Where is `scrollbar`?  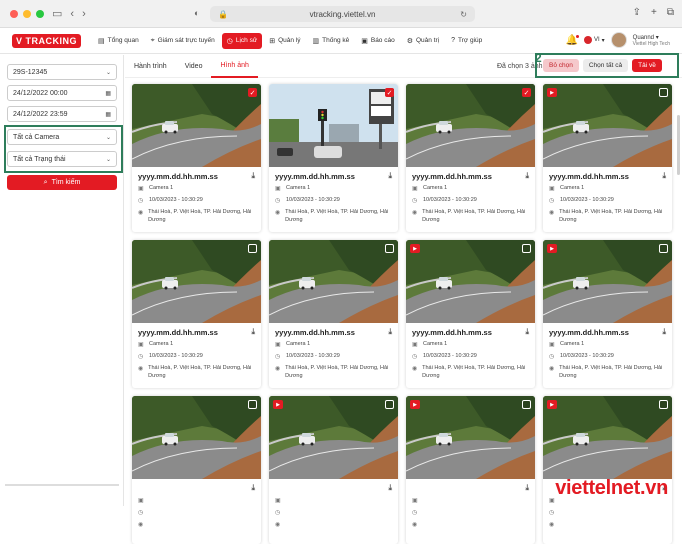 scrollbar is located at coordinates (678, 145).